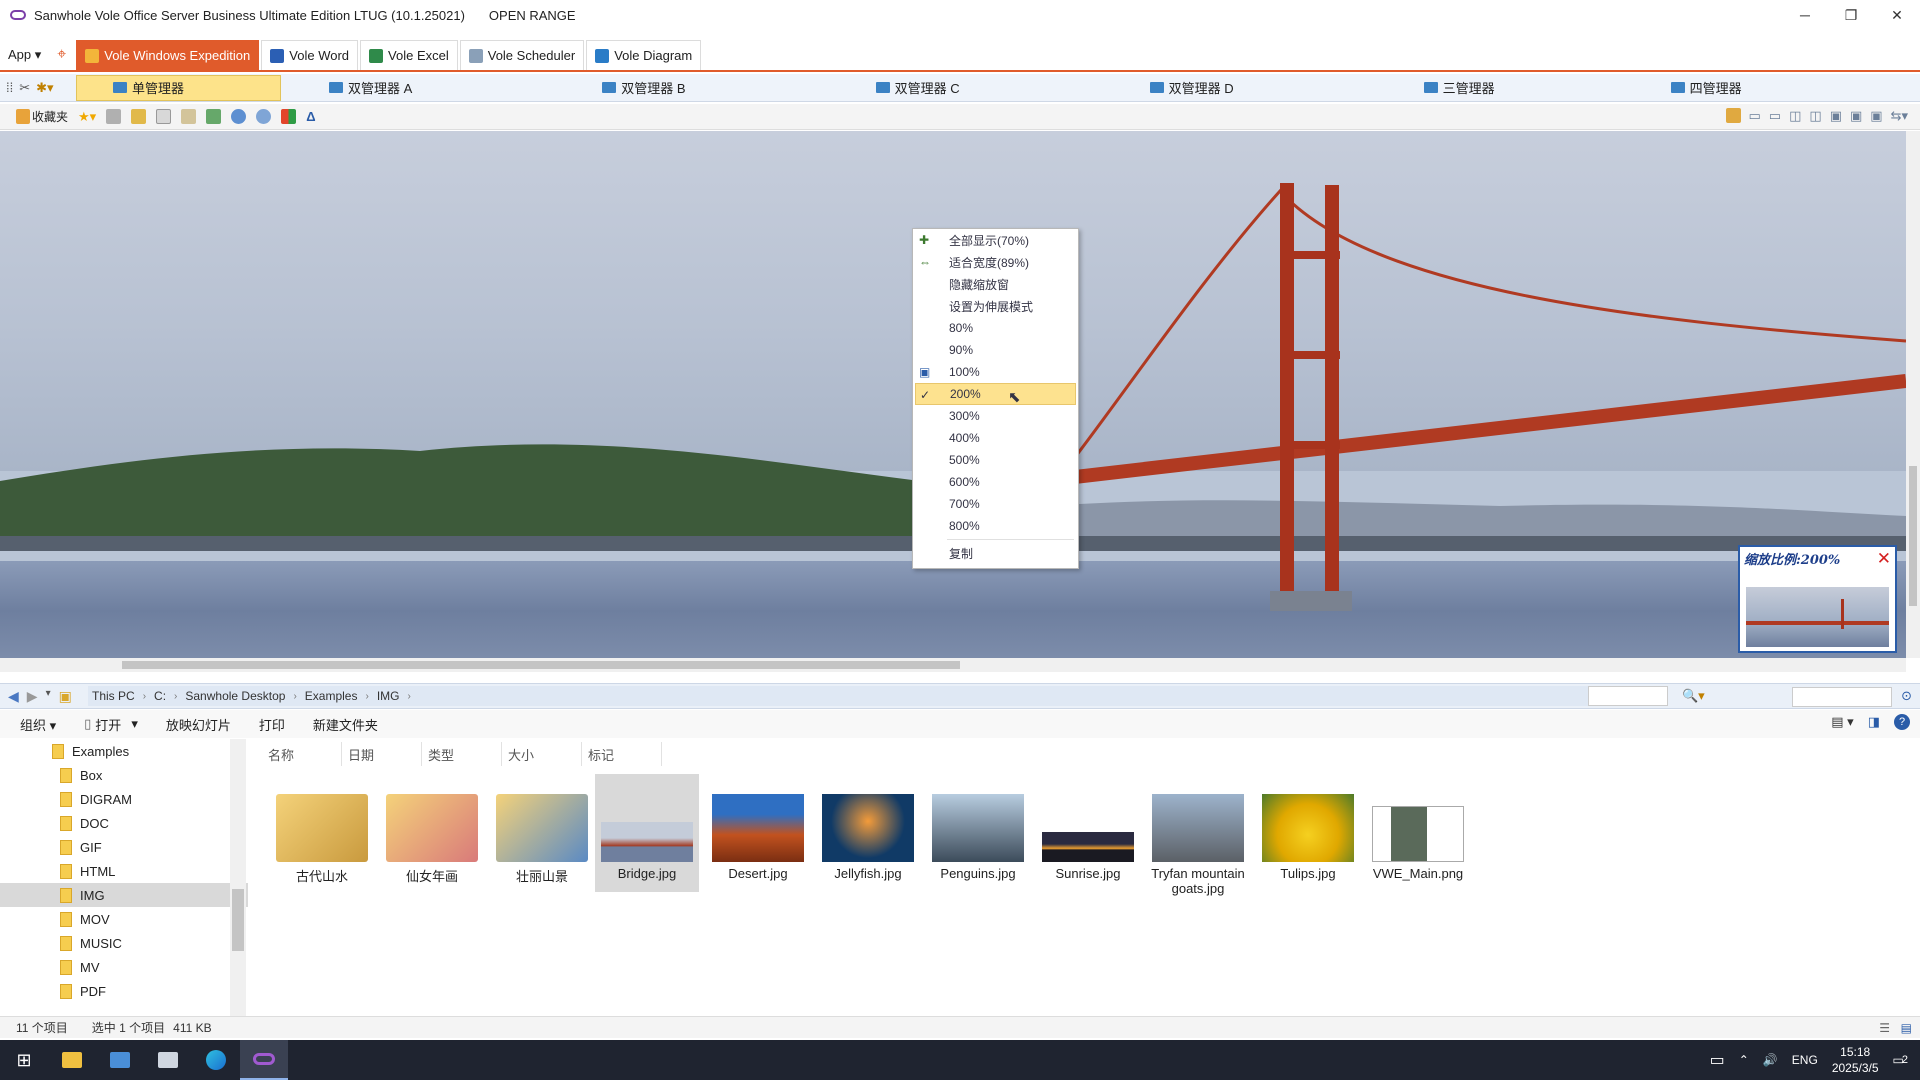 The image size is (1920, 1080). Describe the element at coordinates (953, 665) in the screenshot. I see `viewer-horizontal-scrollbar` at that location.